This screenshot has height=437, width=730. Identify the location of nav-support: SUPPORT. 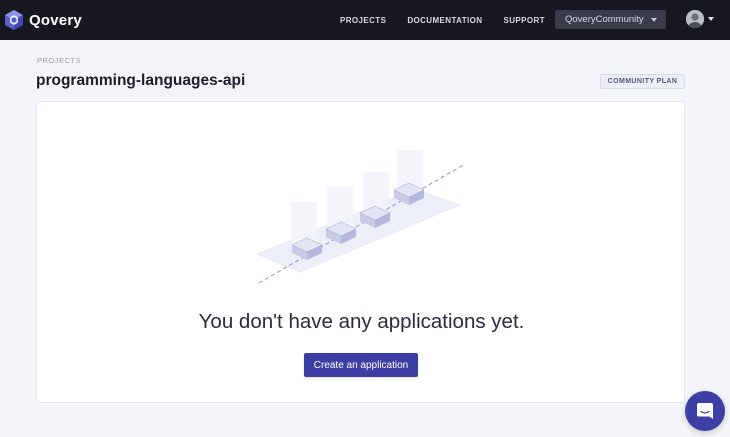
(523, 20).